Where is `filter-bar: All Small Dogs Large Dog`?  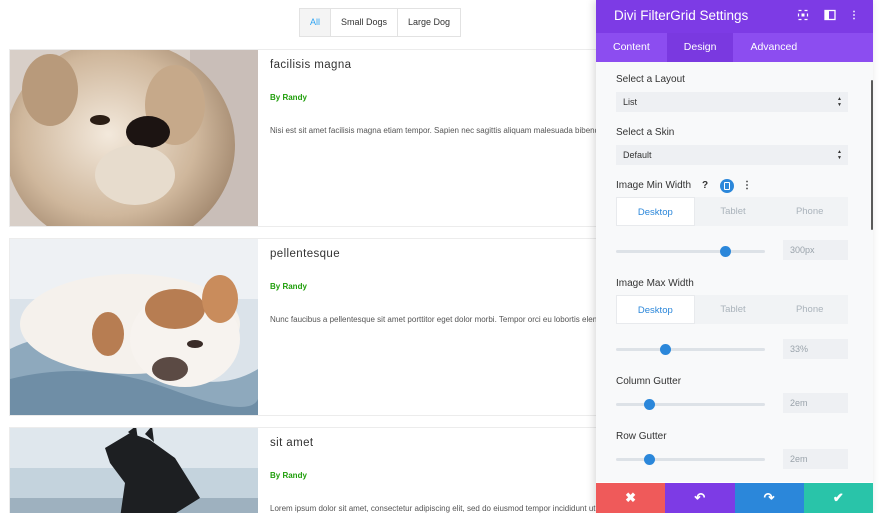 filter-bar: All Small Dogs Large Dog is located at coordinates (380, 22).